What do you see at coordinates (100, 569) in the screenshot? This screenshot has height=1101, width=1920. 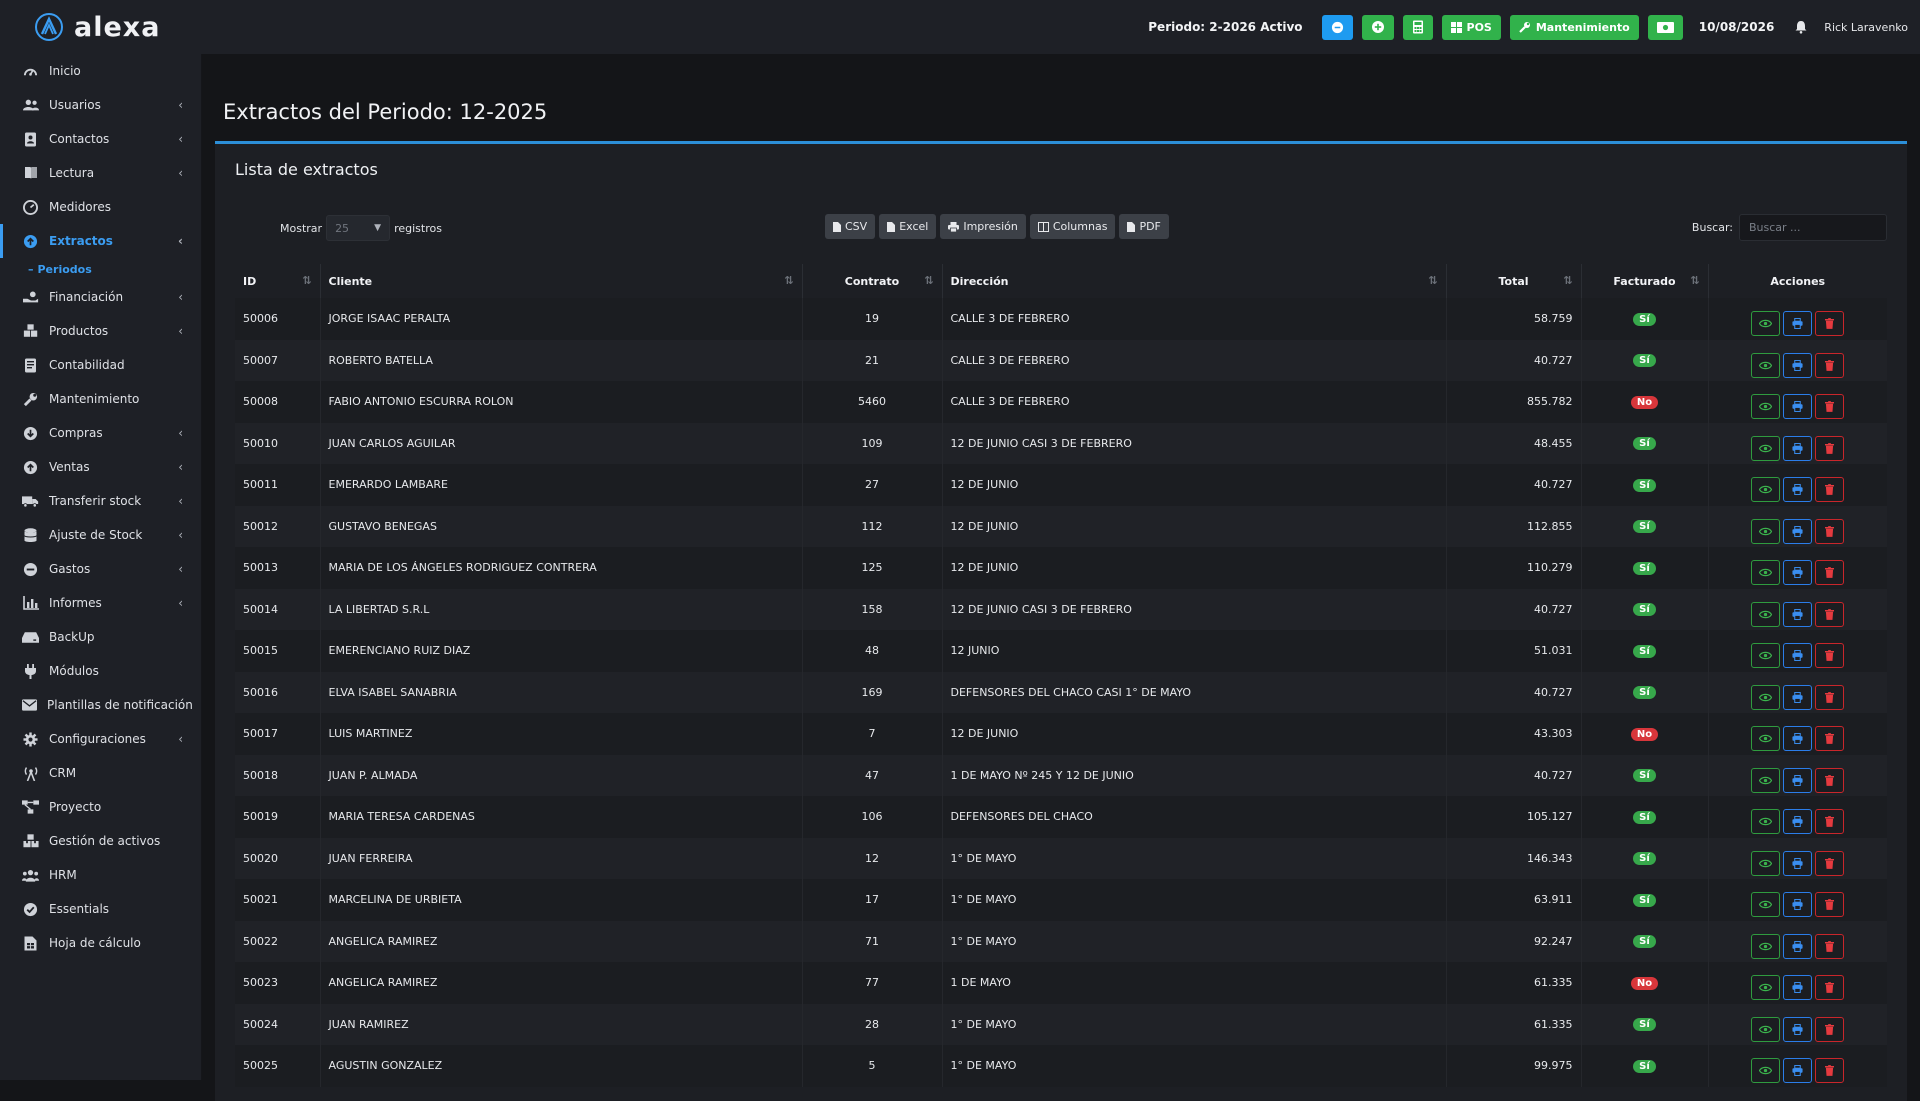 I see `sidebar-item-gastos: Gastos ‹` at bounding box center [100, 569].